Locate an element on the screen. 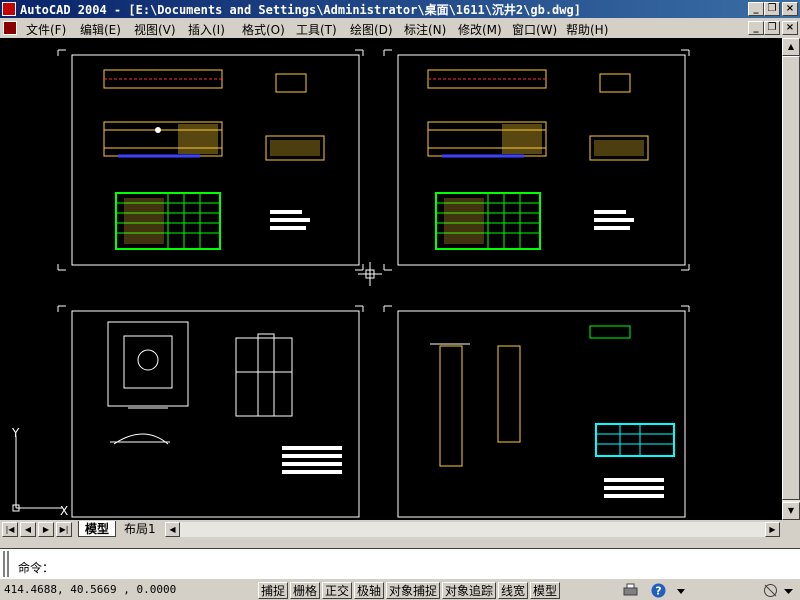 This screenshot has width=800, height=600. menu-modify: 修改(M) is located at coordinates (480, 29).